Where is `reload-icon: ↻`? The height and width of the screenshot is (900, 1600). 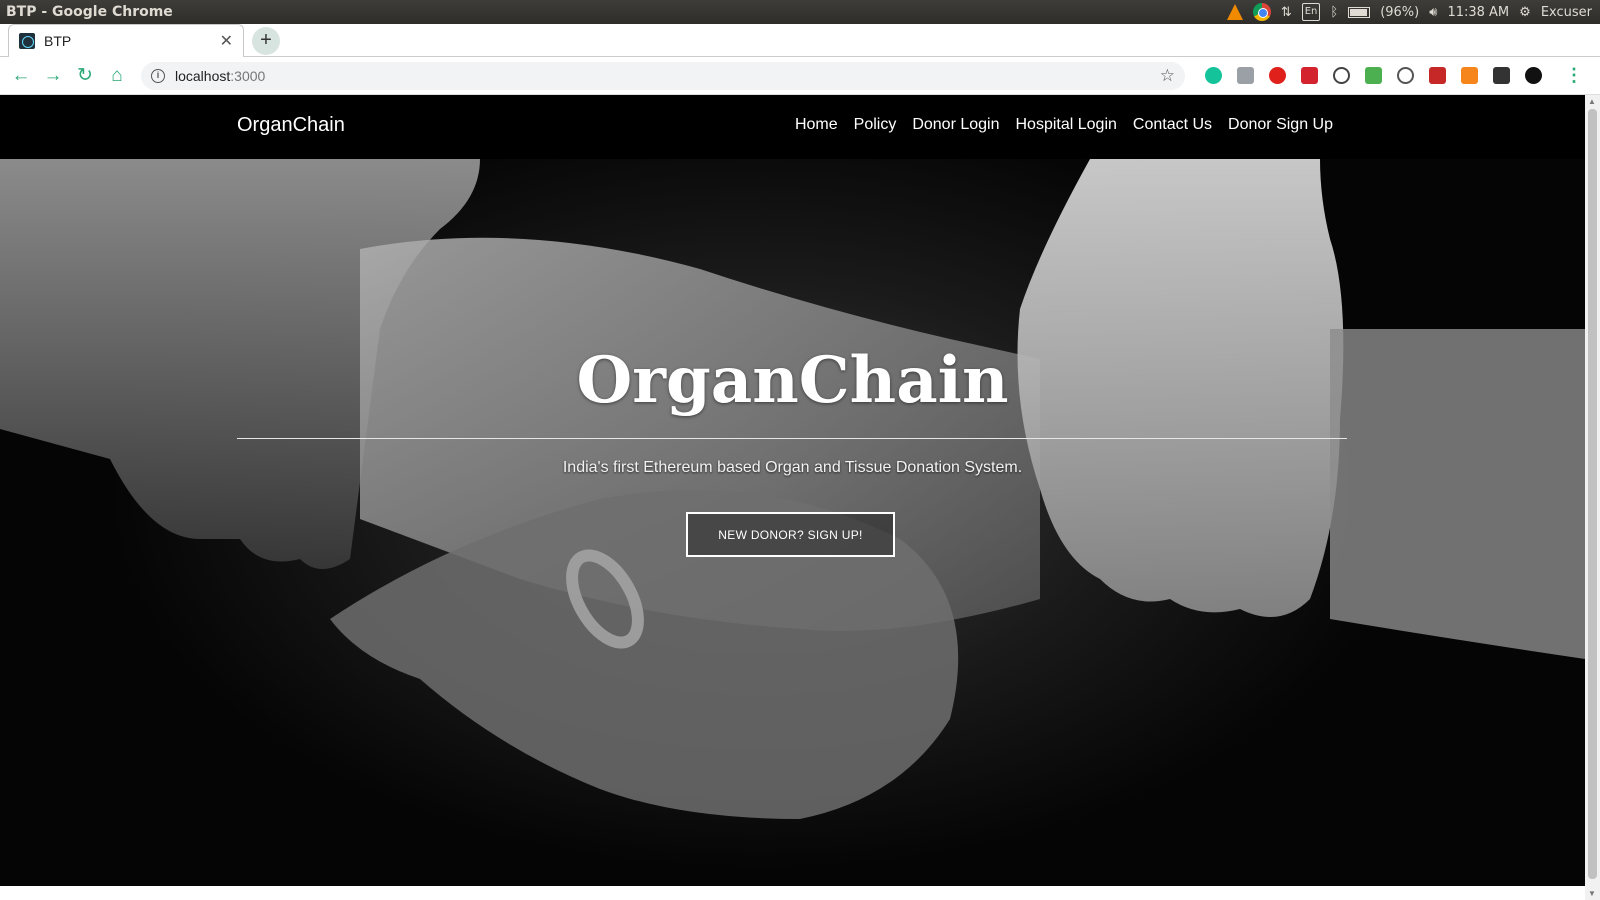
reload-icon: ↻ is located at coordinates (85, 76).